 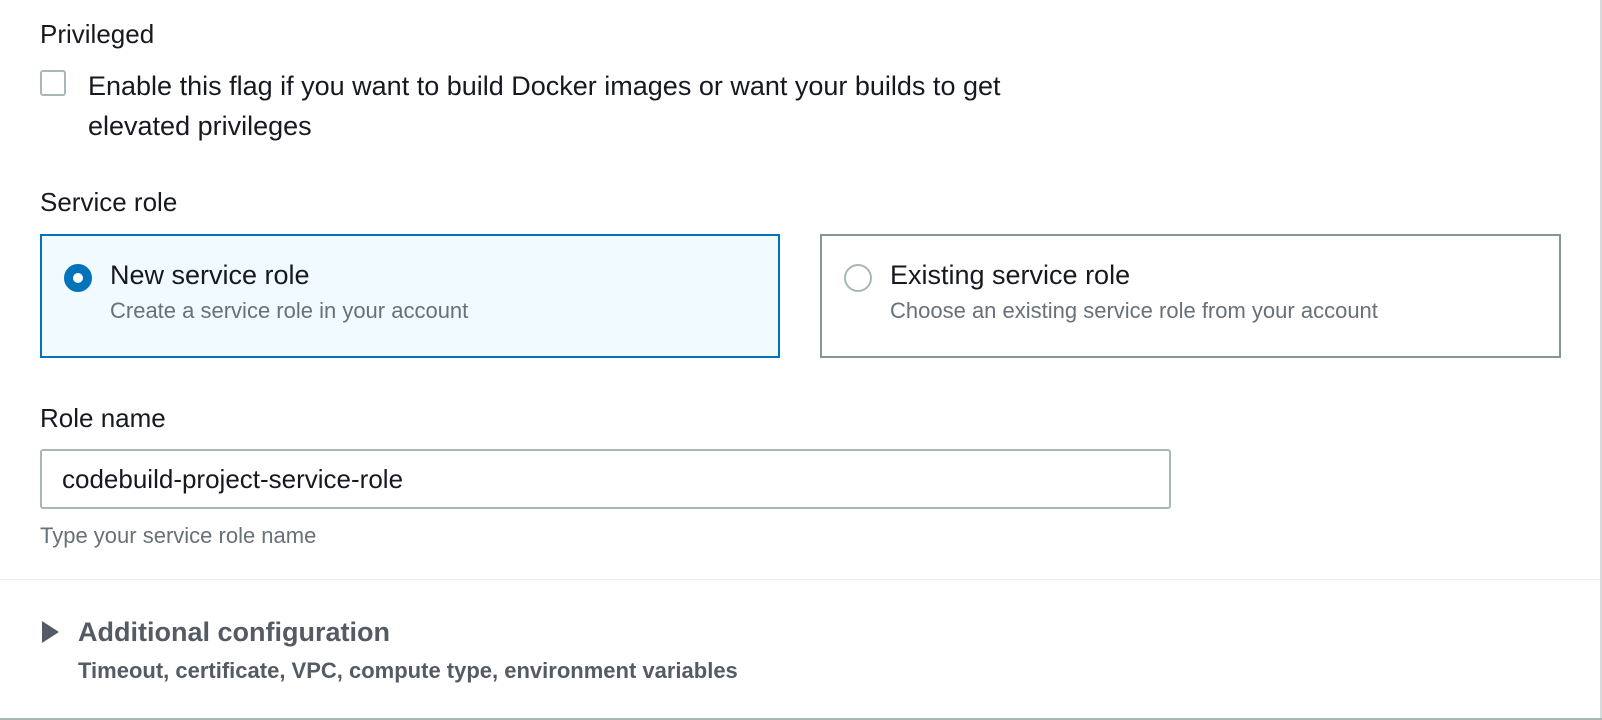 I want to click on privileged-label: Privileged, so click(x=97, y=34).